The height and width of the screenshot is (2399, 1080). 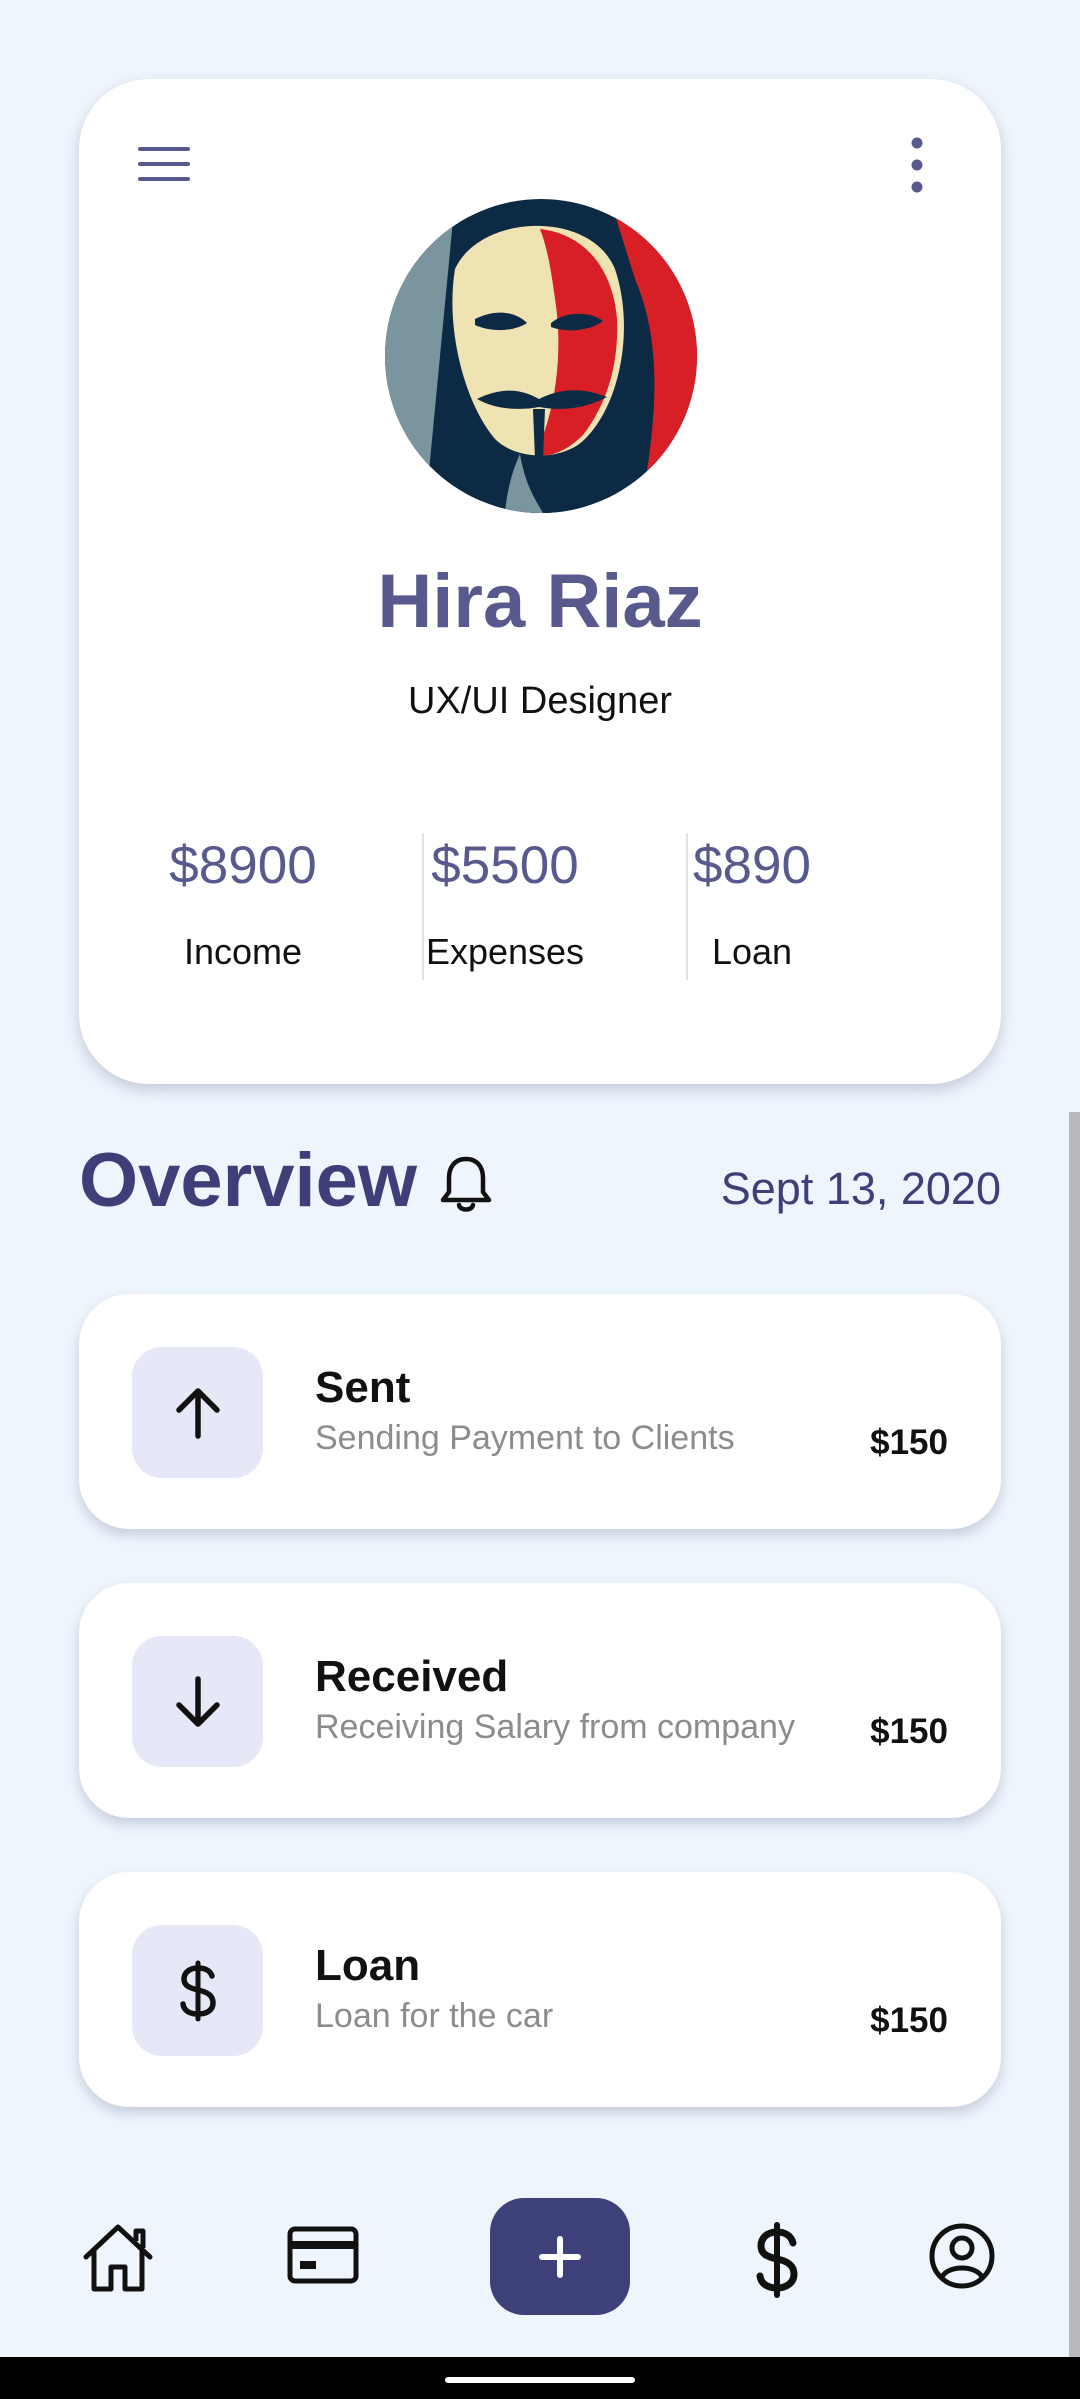 What do you see at coordinates (368, 1965) in the screenshot?
I see `transaction-title: Loan` at bounding box center [368, 1965].